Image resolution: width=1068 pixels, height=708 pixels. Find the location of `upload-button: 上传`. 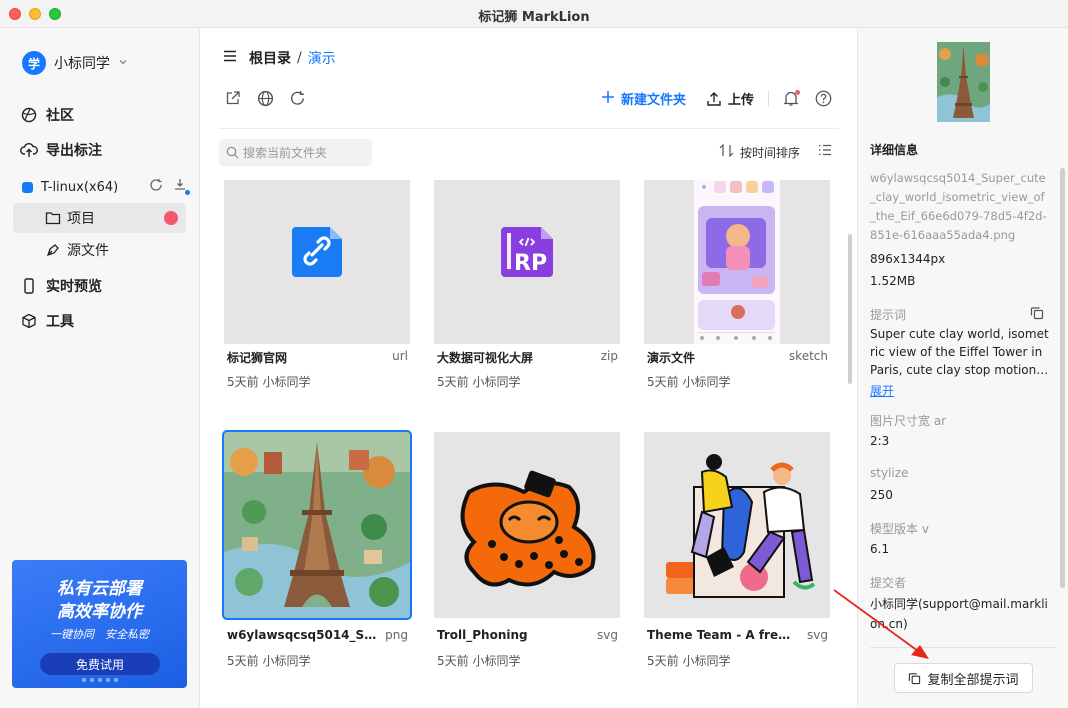

upload-button: 上传 is located at coordinates (730, 98).